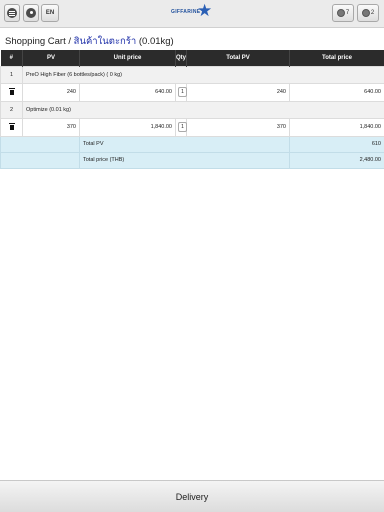 This screenshot has height=512, width=384. I want to click on summary-label: Total PV, so click(184, 144).